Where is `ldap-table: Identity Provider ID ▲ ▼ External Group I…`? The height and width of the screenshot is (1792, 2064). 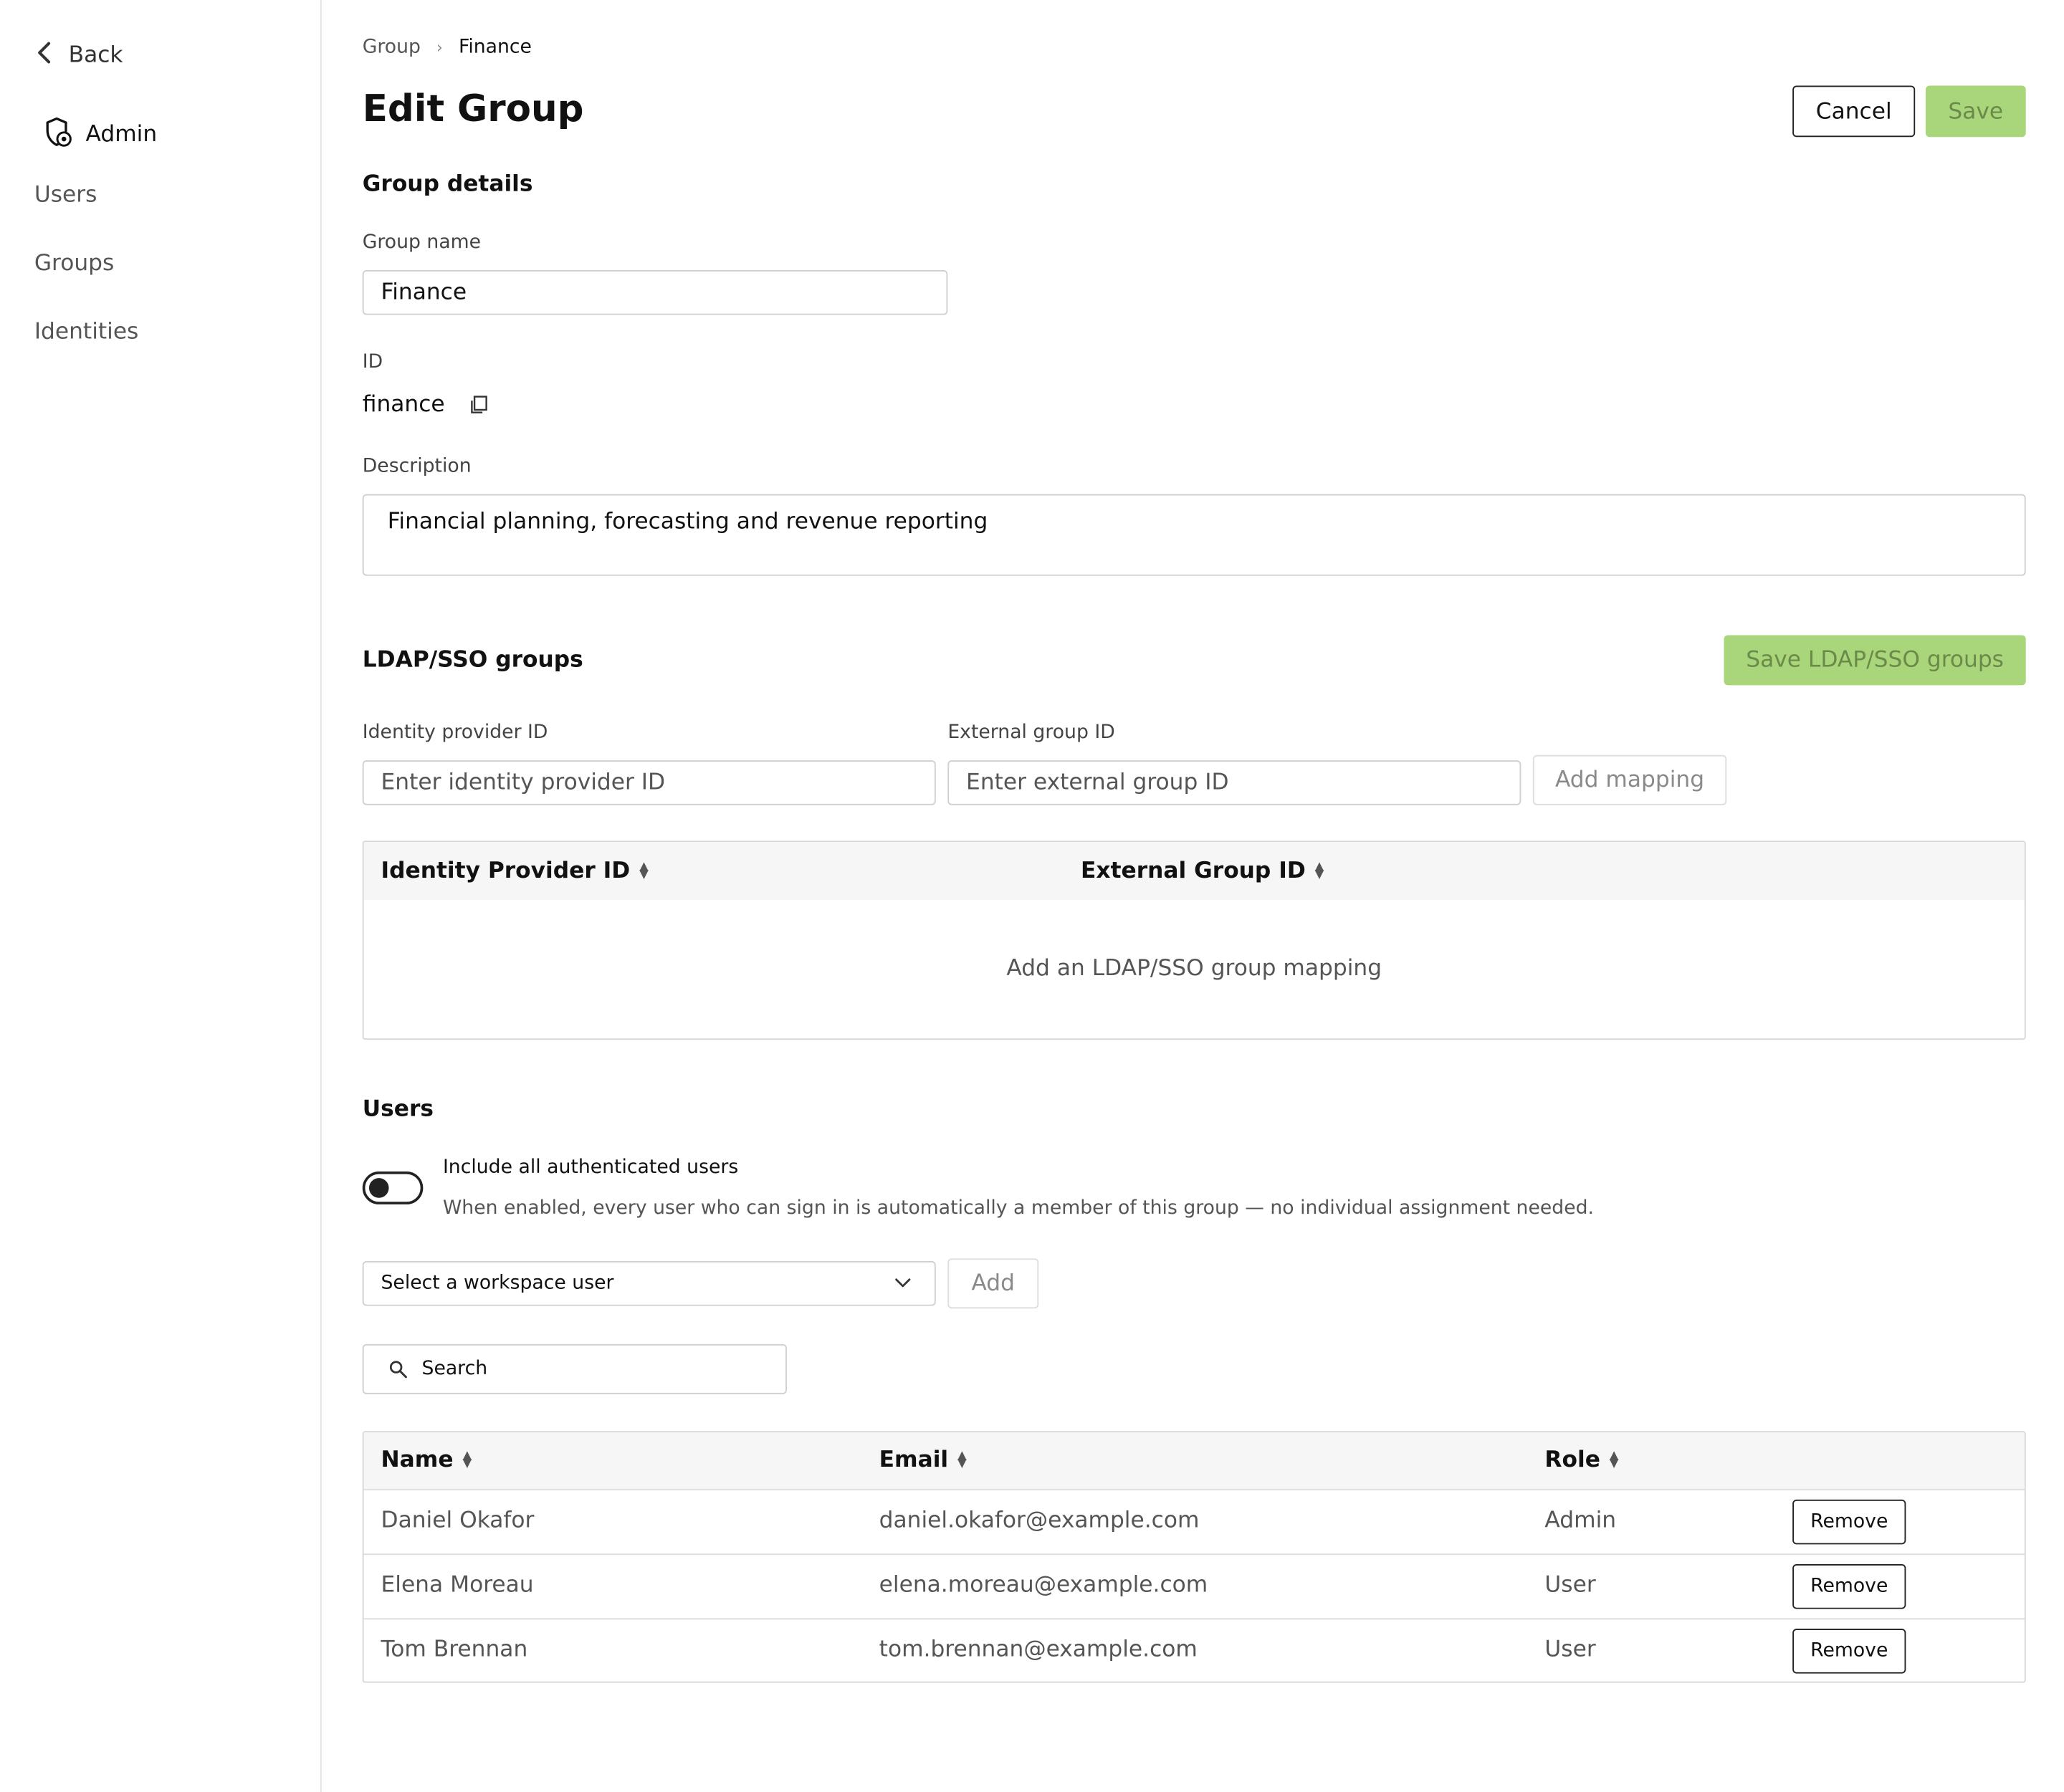
ldap-table: Identity Provider ID ▲ ▼ External Group I… is located at coordinates (1194, 940).